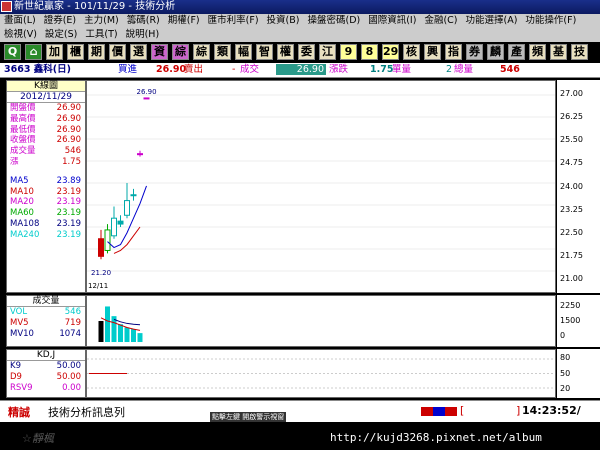  What do you see at coordinates (86, 412) in the screenshot?
I see `status-message: 技術分析訊息列` at bounding box center [86, 412].